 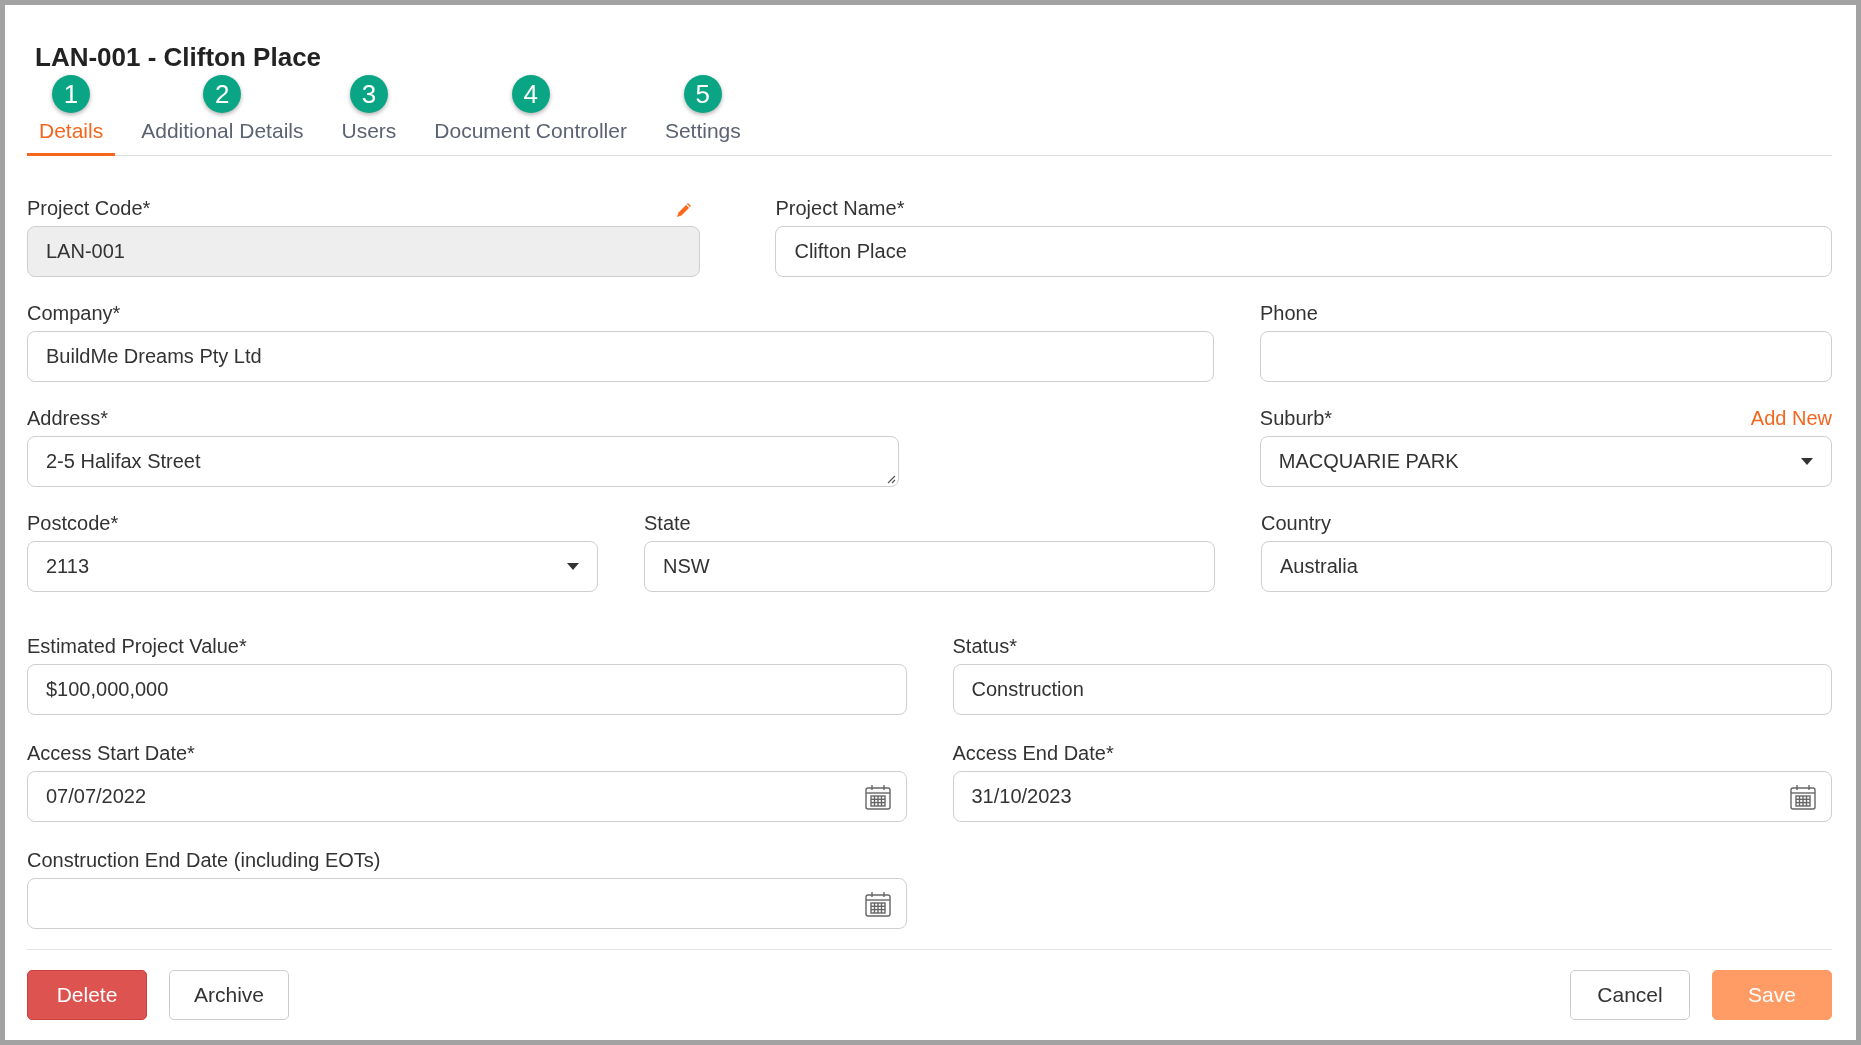 What do you see at coordinates (73, 523) in the screenshot?
I see `field-label: Postcode*` at bounding box center [73, 523].